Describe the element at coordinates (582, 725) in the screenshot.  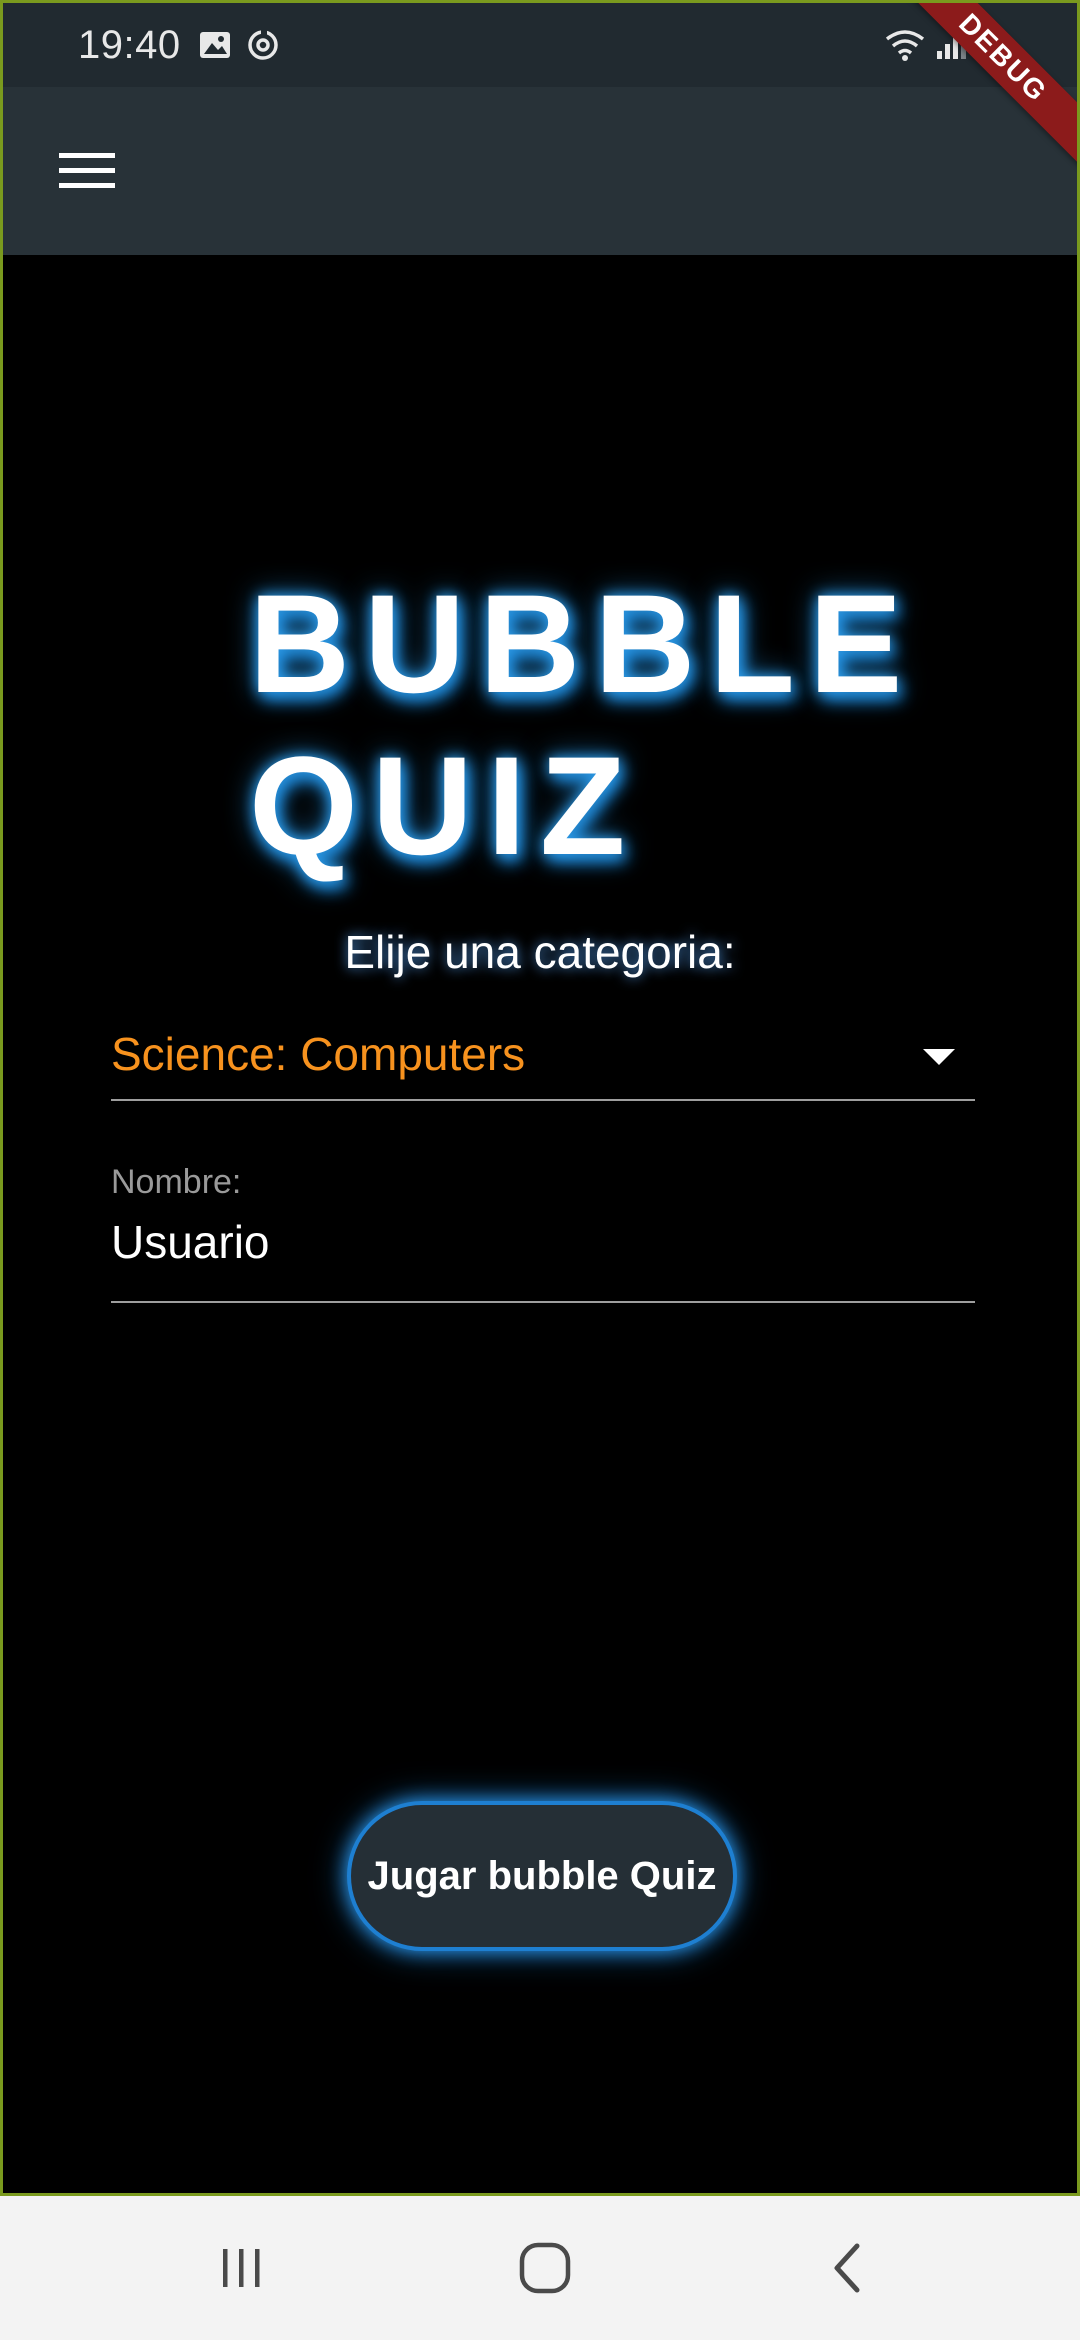
I see `app-title: BUBBLE QUIZ` at that location.